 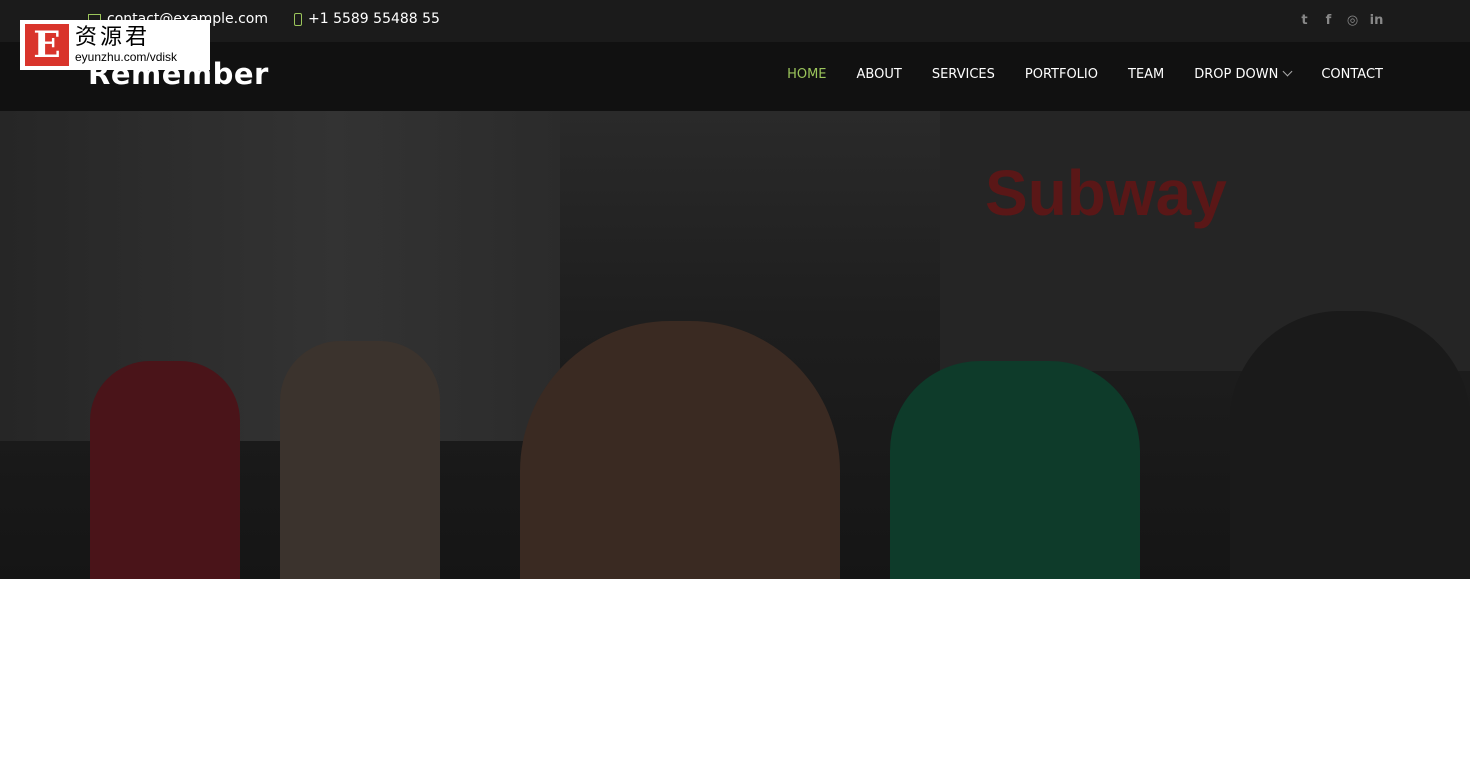 I want to click on facebook-icon: f, so click(x=1328, y=20).